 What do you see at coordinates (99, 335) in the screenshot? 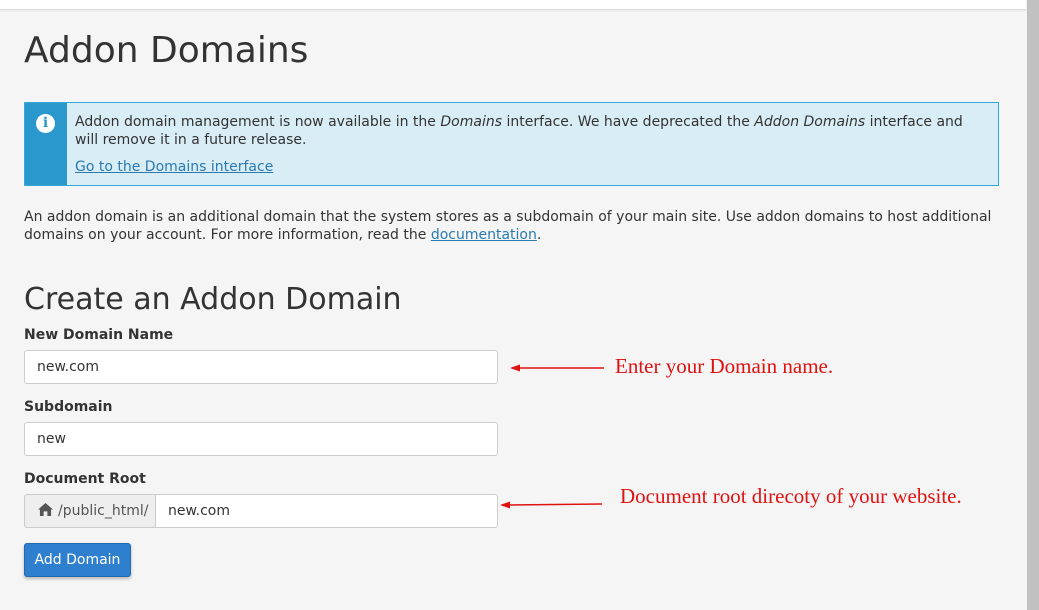
I see `new-domain-label: New Domain Name` at bounding box center [99, 335].